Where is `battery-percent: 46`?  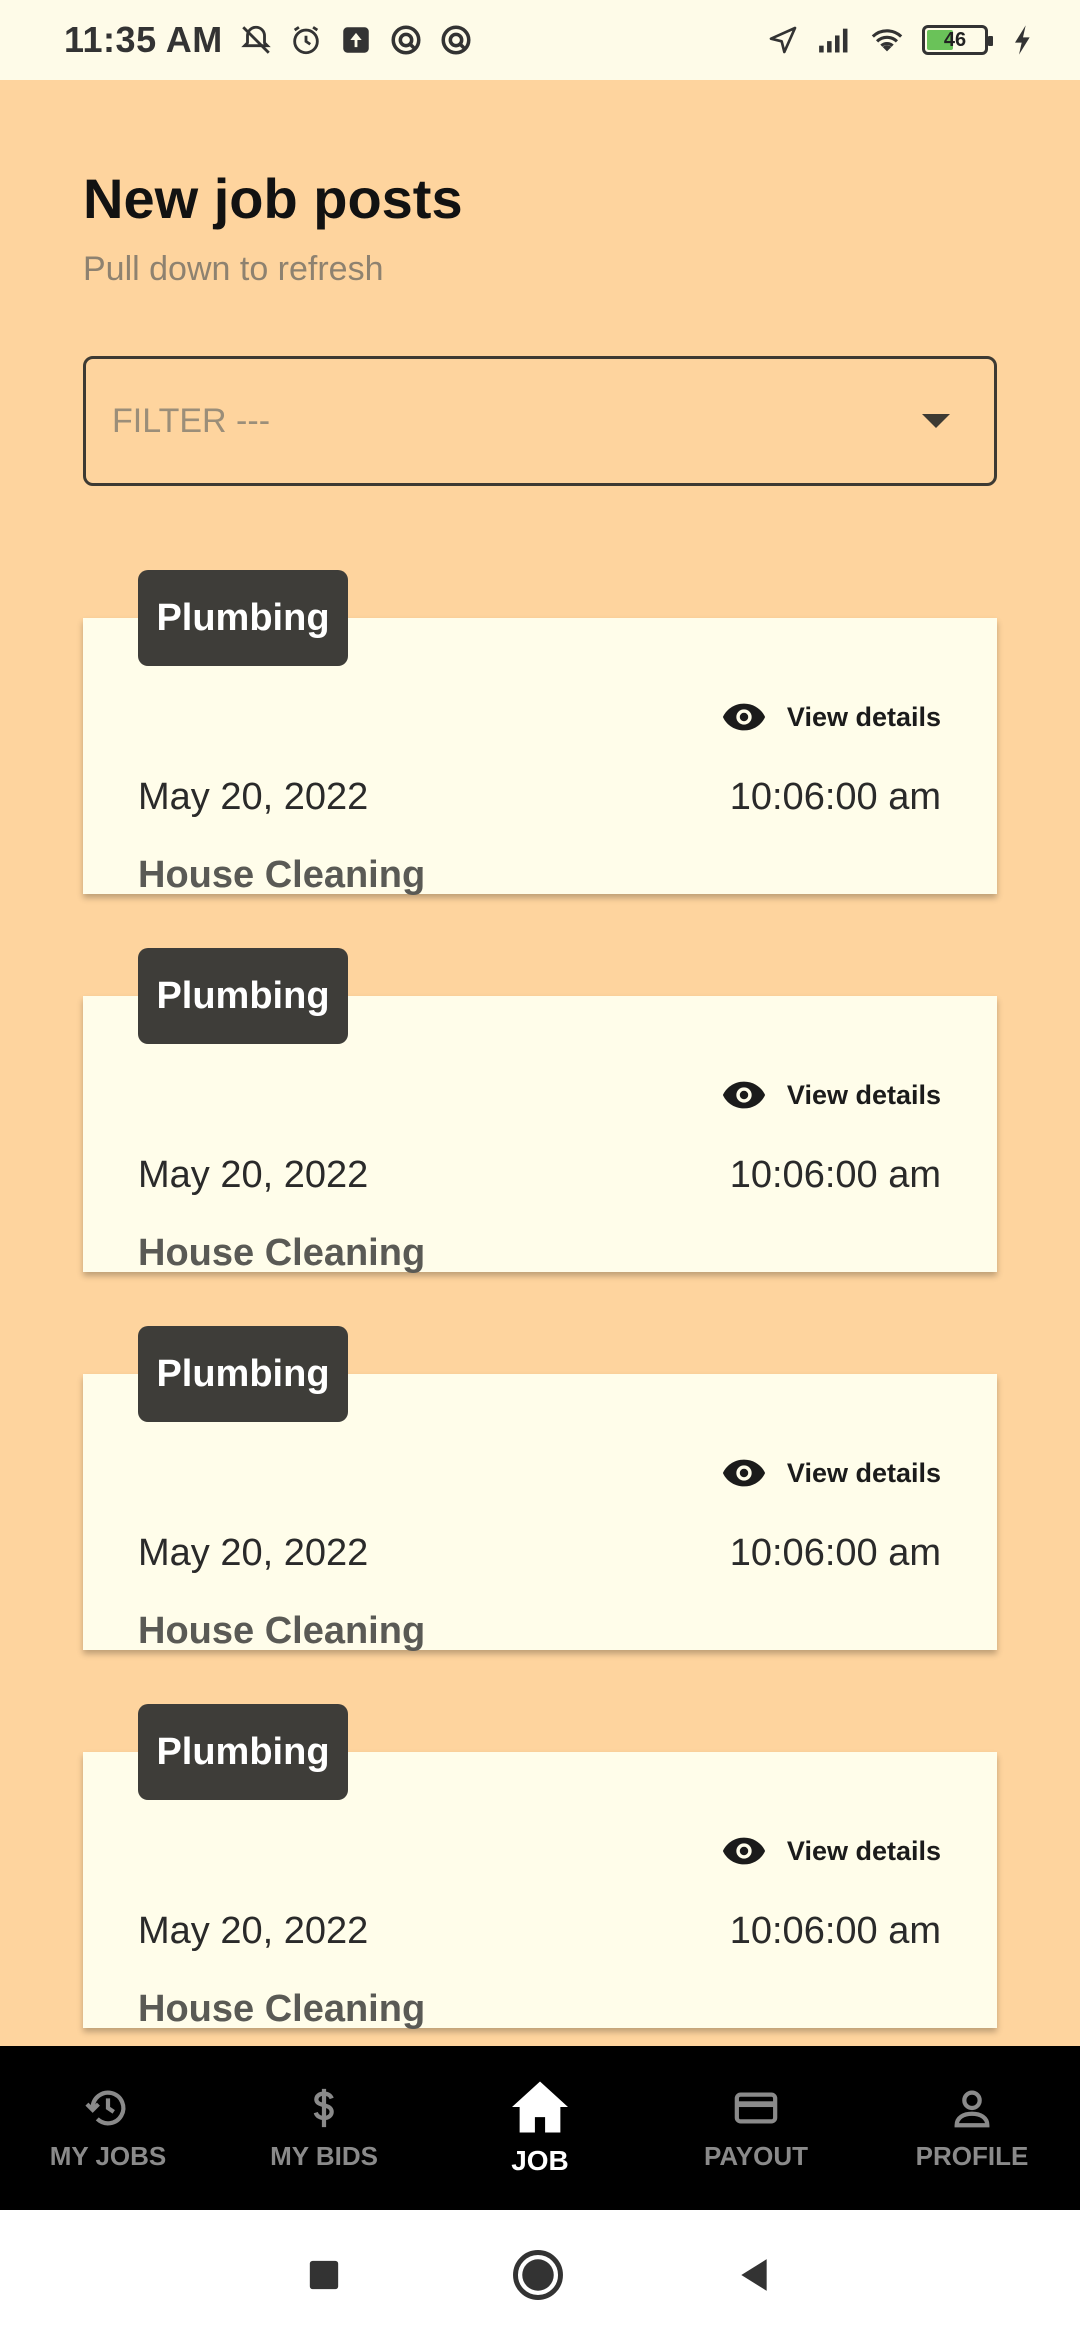 battery-percent: 46 is located at coordinates (955, 39).